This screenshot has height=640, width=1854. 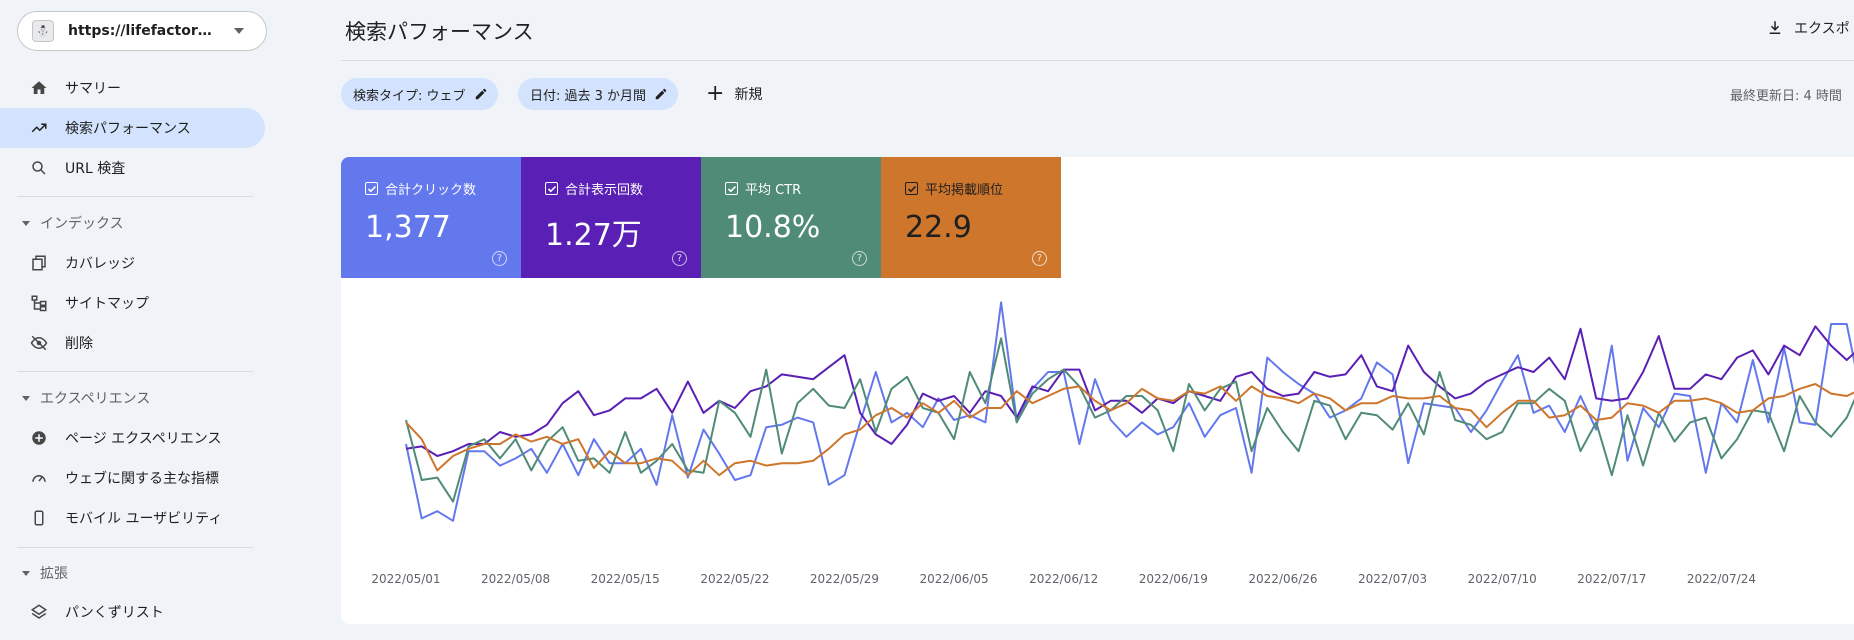 I want to click on x-tick-label: 2022/07/17, so click(x=1611, y=579).